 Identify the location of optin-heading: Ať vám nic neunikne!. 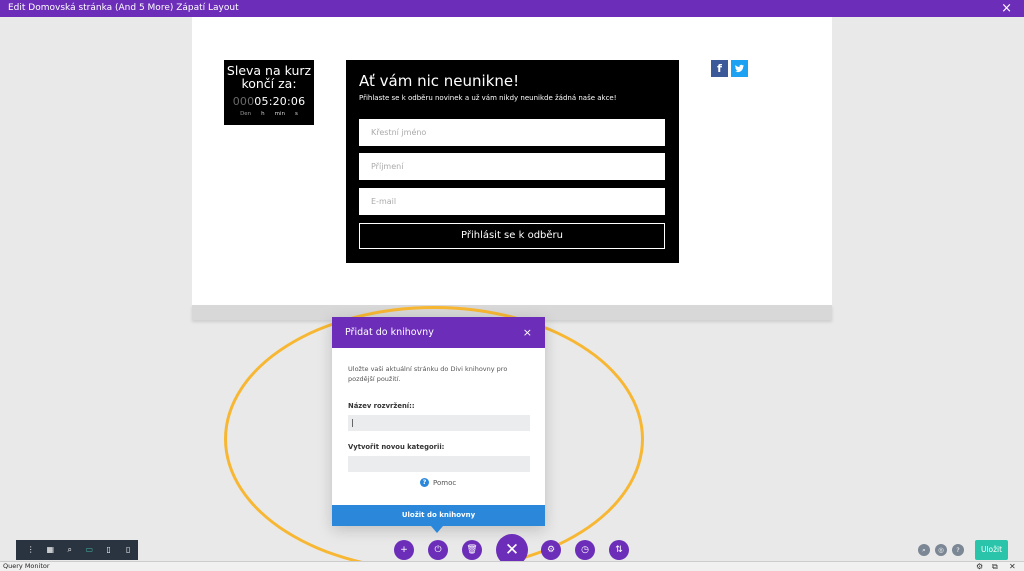
(439, 81).